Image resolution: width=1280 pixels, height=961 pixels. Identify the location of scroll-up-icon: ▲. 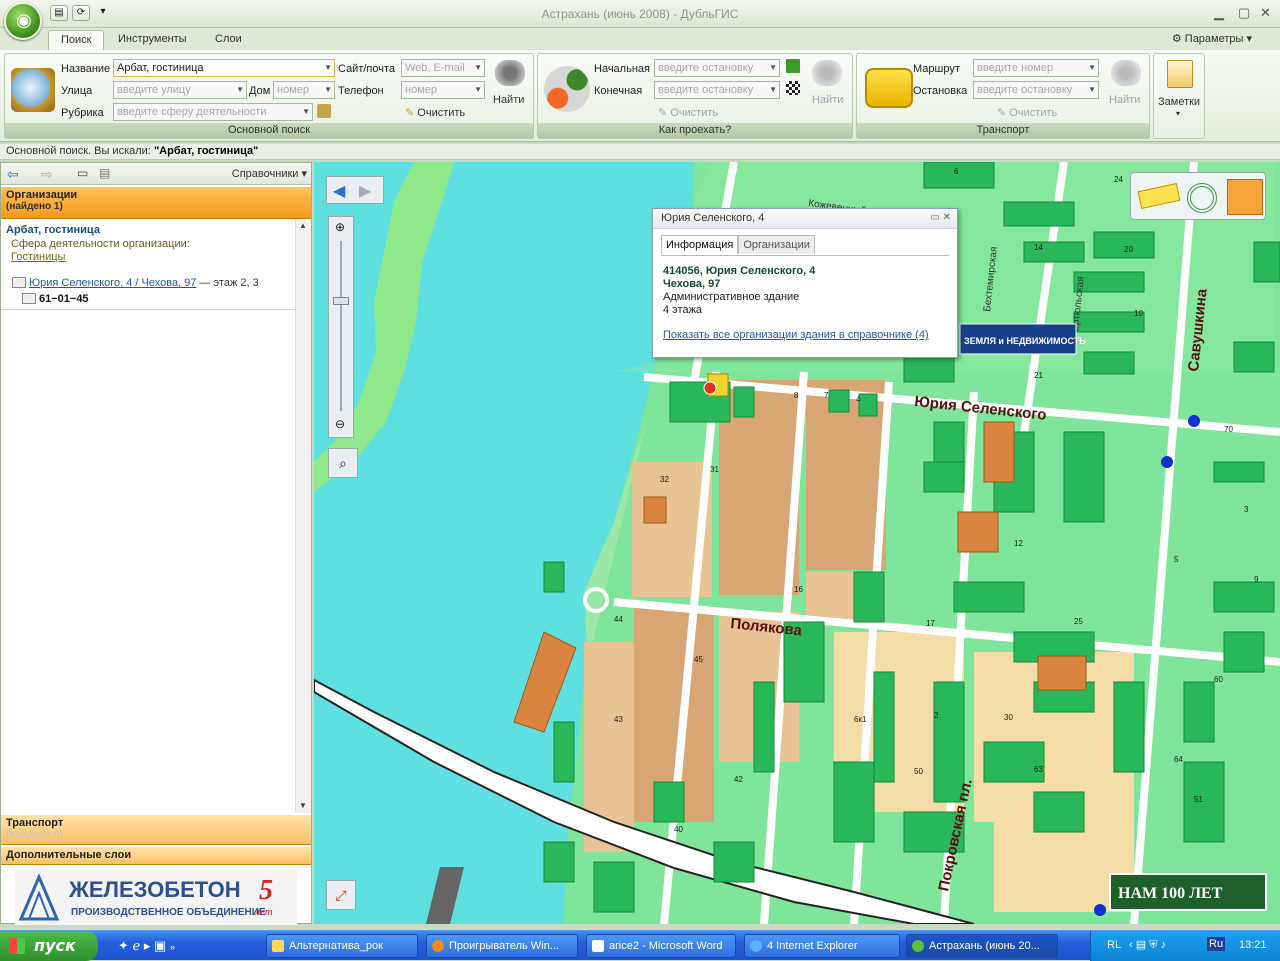
(303, 225).